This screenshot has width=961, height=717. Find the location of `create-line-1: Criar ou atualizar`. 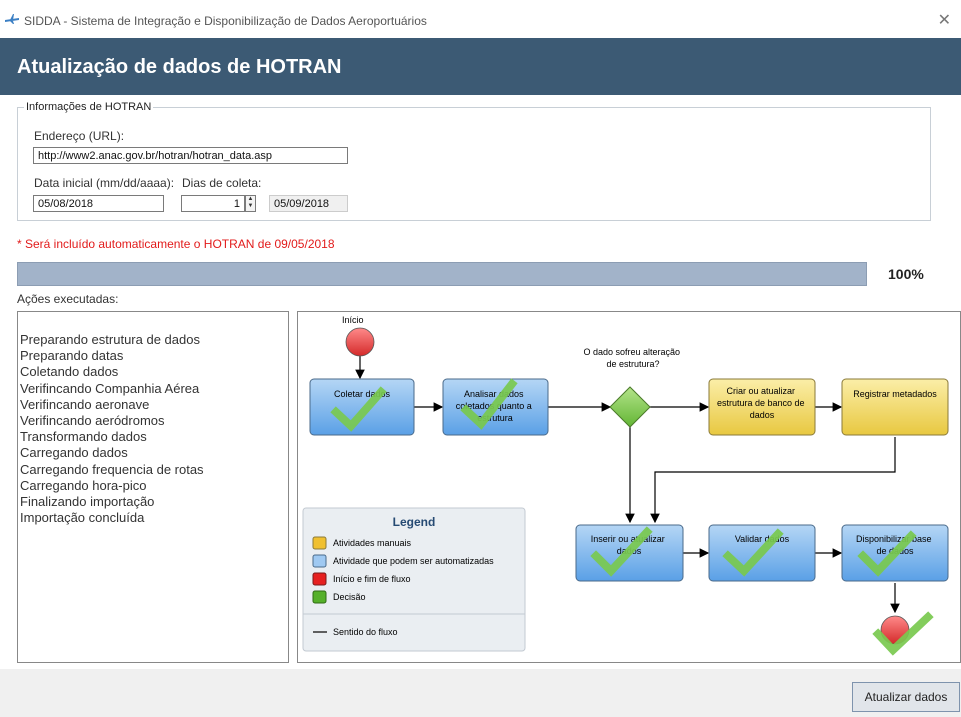

create-line-1: Criar ou atualizar is located at coordinates (760, 391).